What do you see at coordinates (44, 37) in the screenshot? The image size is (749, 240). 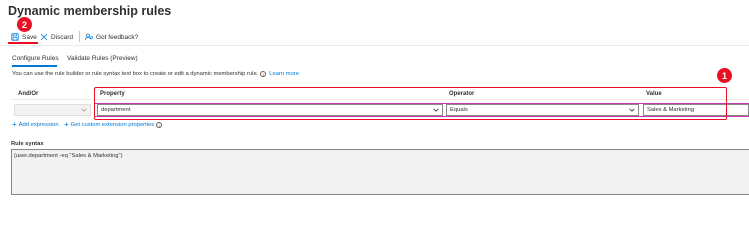 I see `close-icon` at bounding box center [44, 37].